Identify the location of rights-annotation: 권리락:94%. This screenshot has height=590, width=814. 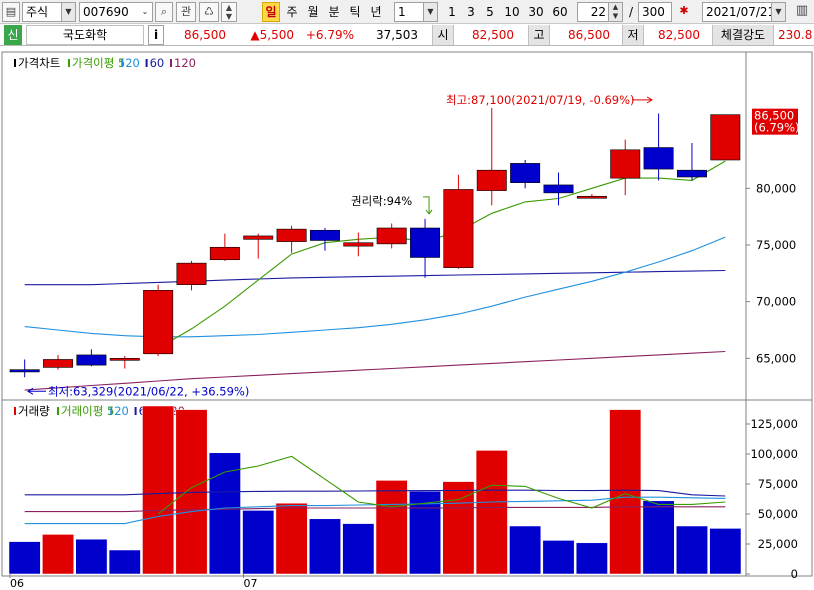
(381, 201).